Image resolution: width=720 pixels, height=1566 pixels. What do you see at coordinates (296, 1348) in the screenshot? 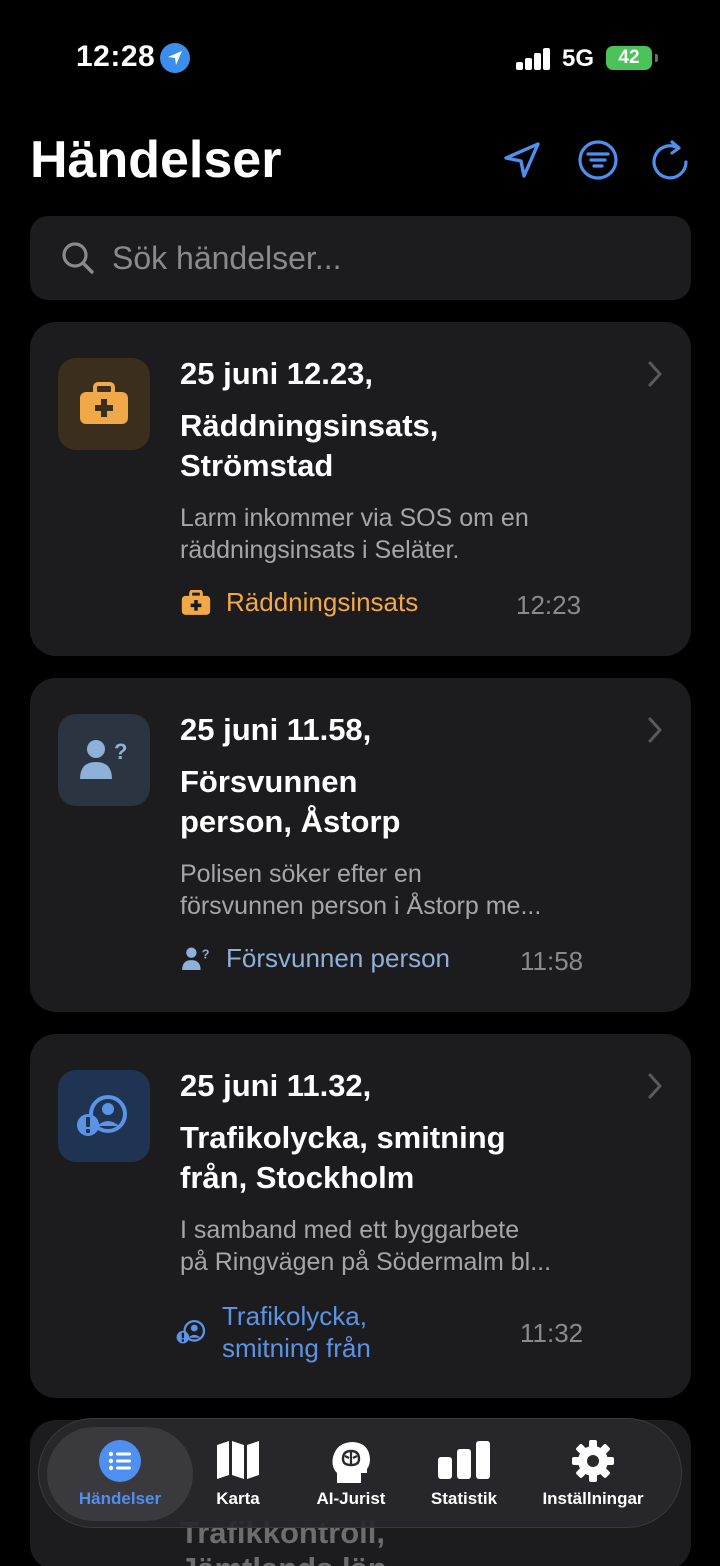
I see `event-category-line: smitning från` at bounding box center [296, 1348].